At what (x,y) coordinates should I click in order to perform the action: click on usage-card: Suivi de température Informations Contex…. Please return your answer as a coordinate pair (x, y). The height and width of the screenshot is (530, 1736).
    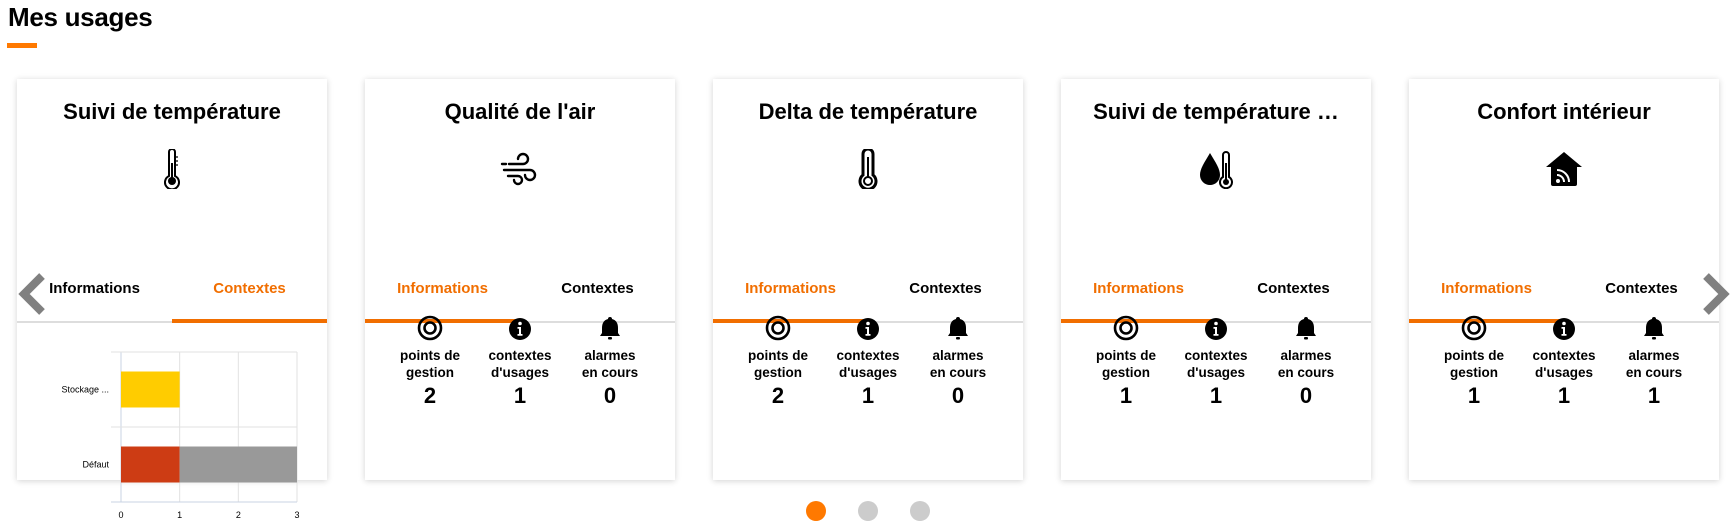
    Looking at the image, I should click on (172, 299).